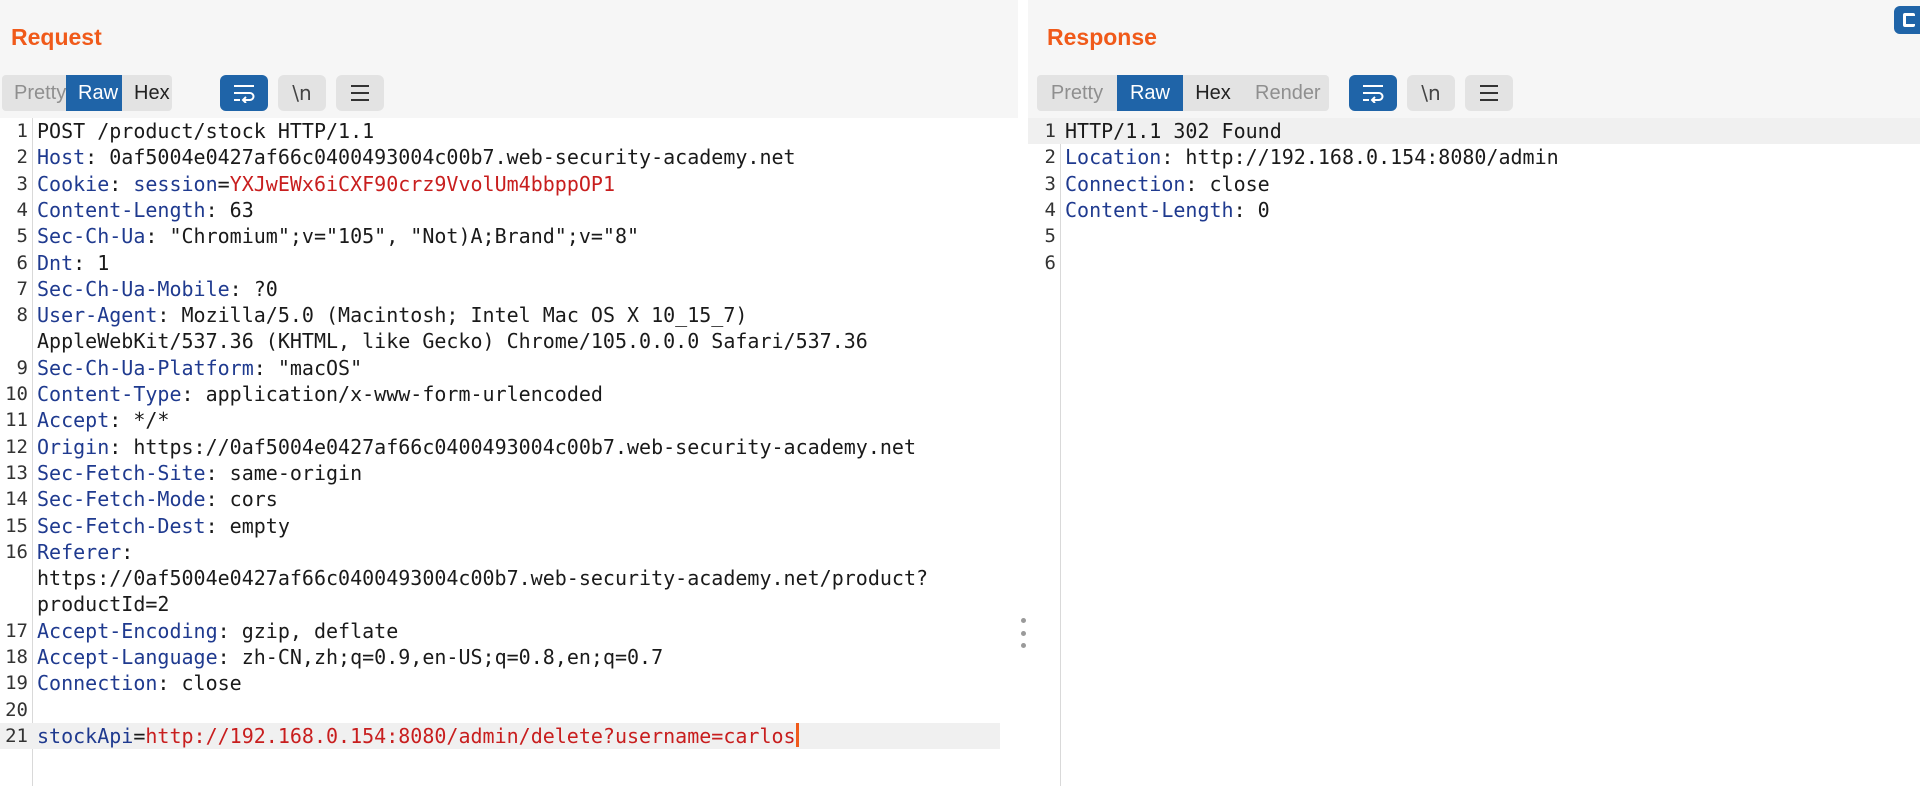  Describe the element at coordinates (1023, 633) in the screenshot. I see `panel-resize-handle-icon` at that location.